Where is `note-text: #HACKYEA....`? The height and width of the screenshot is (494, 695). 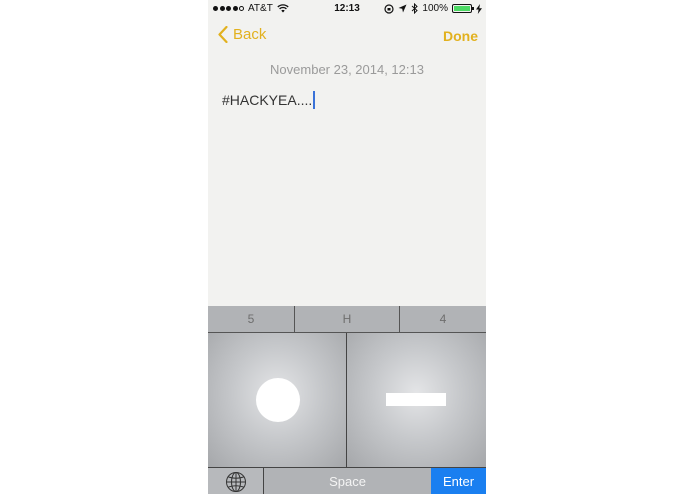
note-text: #HACKYEA.... is located at coordinates (267, 100).